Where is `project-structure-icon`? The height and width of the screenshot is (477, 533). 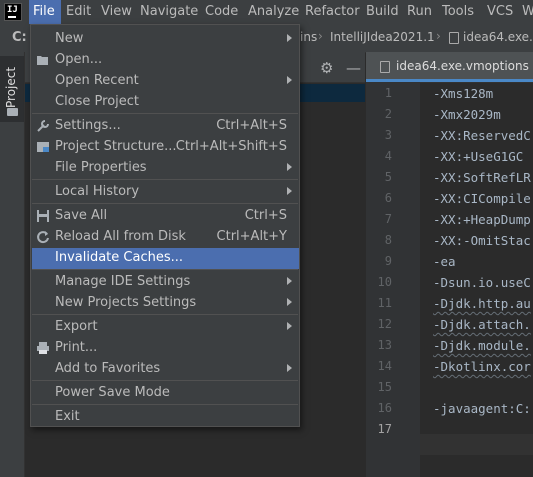
project-structure-icon is located at coordinates (43, 147).